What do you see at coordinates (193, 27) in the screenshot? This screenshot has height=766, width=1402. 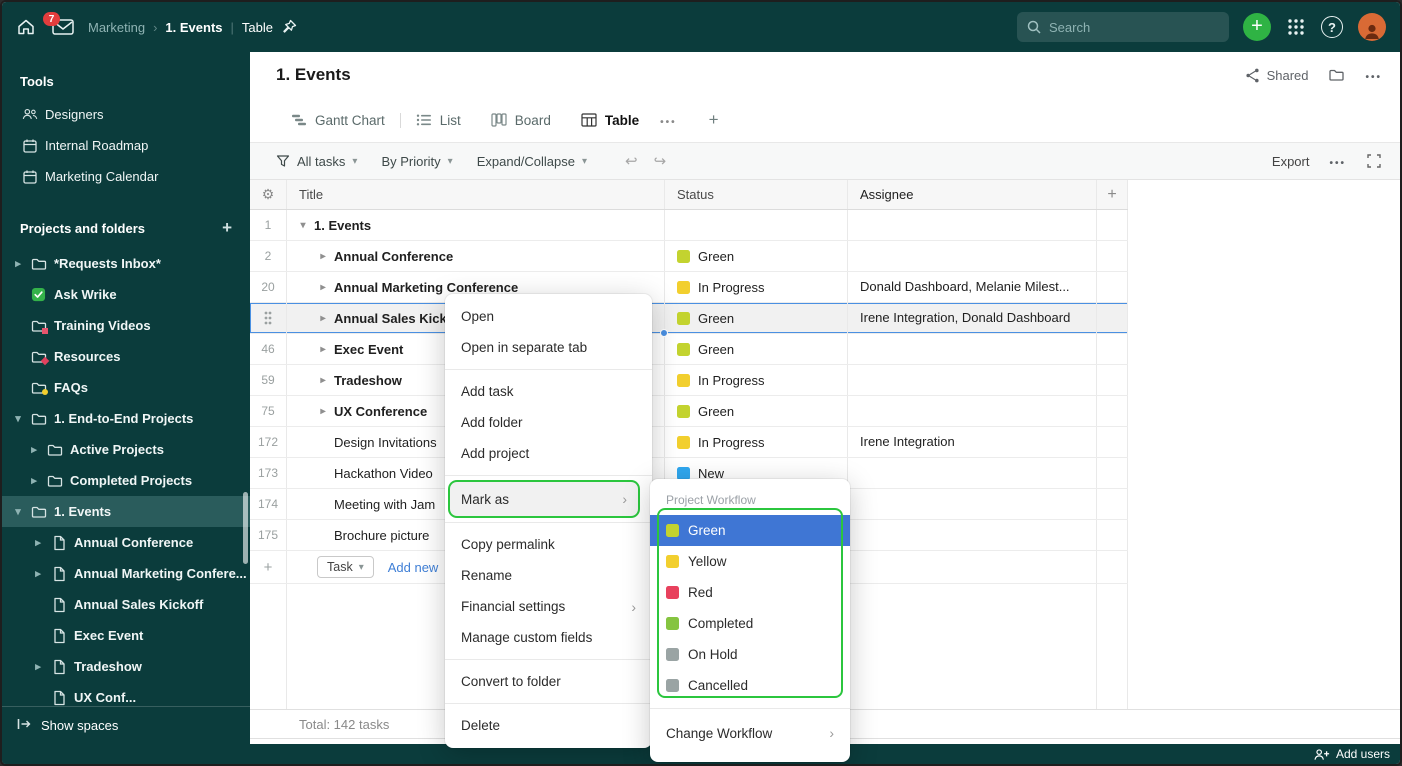 I see `breadcrumb-current: 1. Events` at bounding box center [193, 27].